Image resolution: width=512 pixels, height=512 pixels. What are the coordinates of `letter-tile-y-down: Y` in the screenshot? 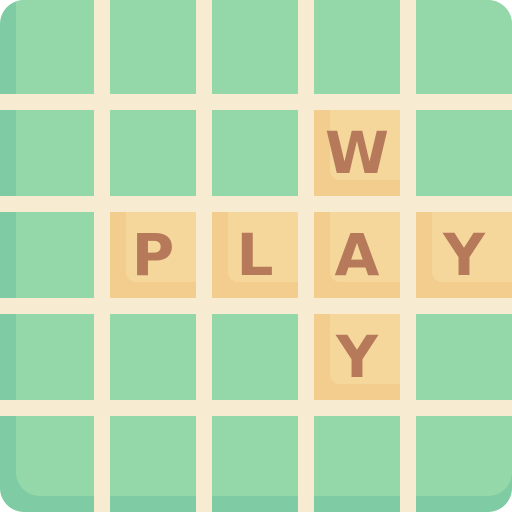 It's located at (357, 357).